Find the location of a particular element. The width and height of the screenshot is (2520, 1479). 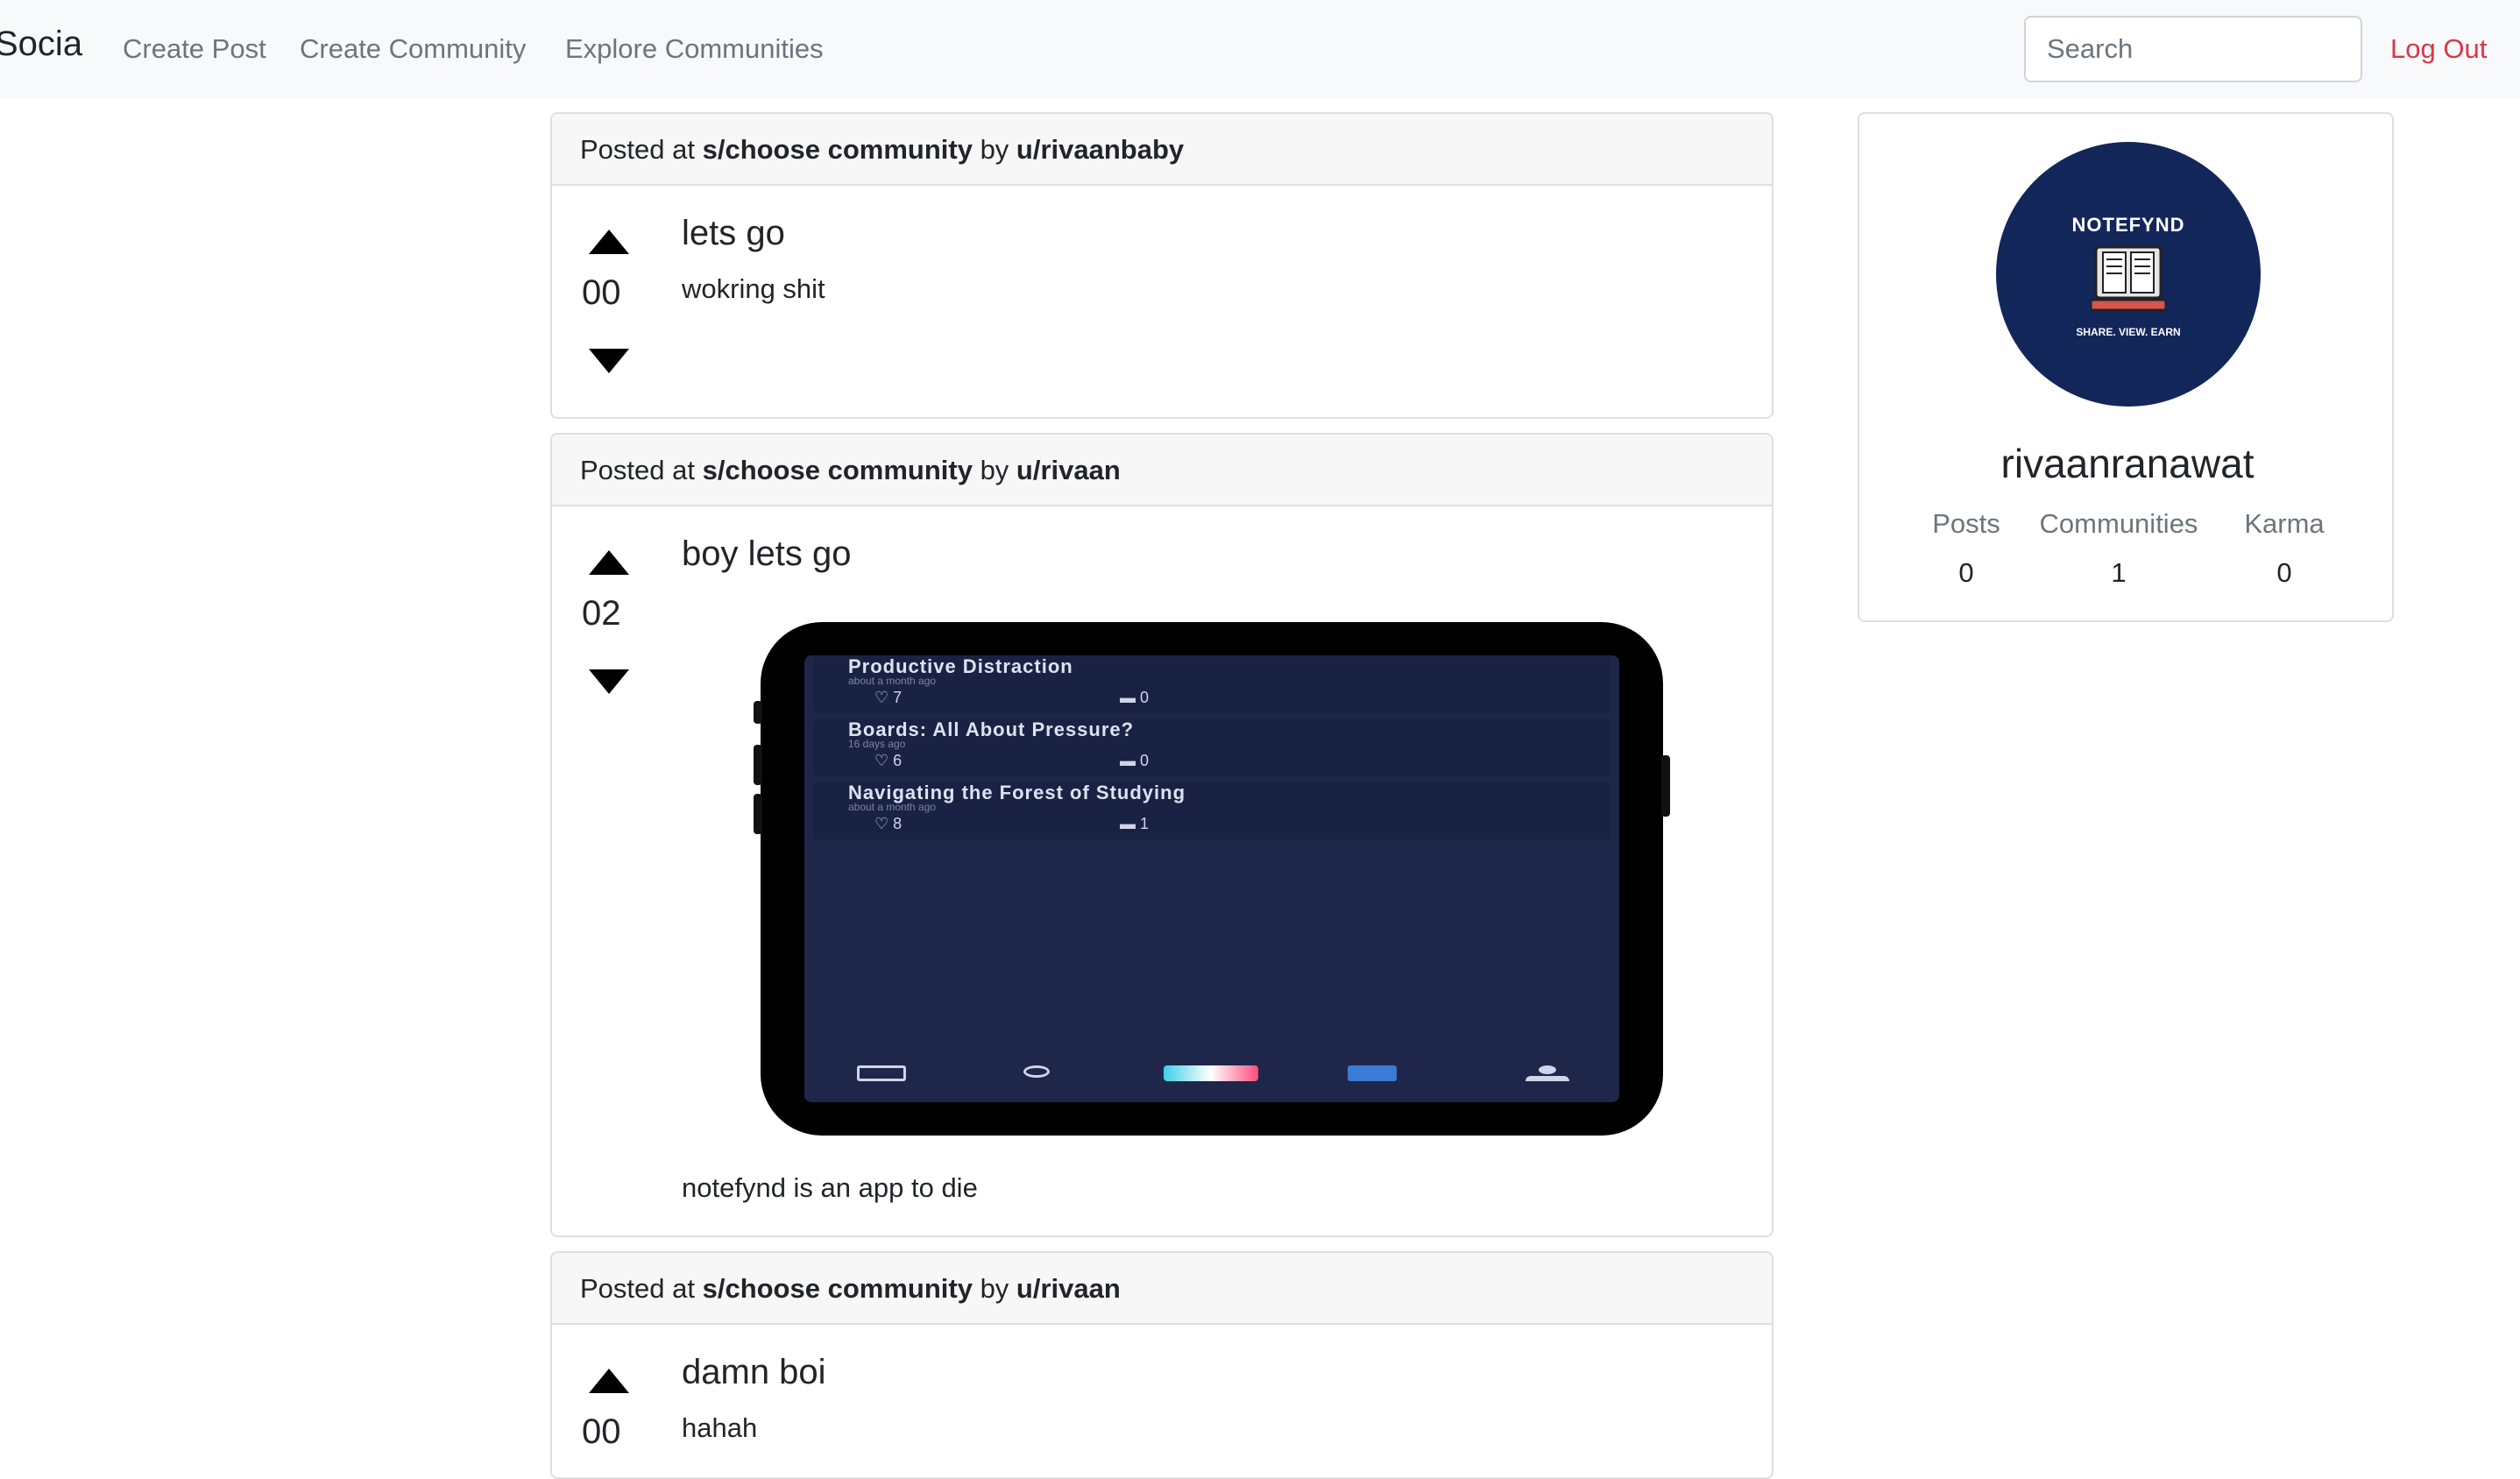

nav-create-post: Create Post is located at coordinates (194, 49).